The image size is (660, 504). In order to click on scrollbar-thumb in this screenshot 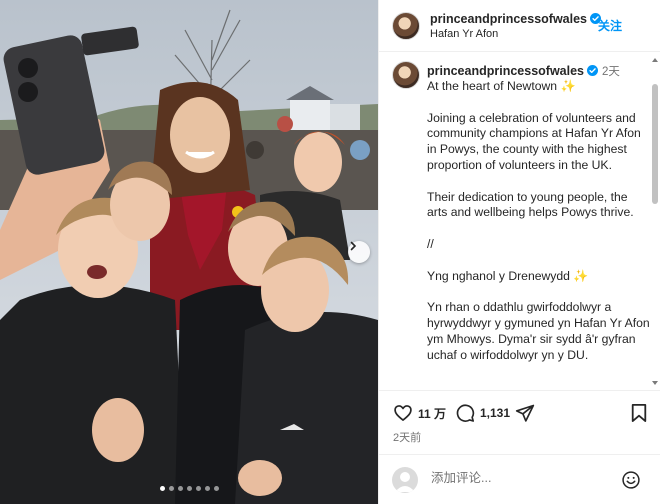, I will do `click(655, 144)`.